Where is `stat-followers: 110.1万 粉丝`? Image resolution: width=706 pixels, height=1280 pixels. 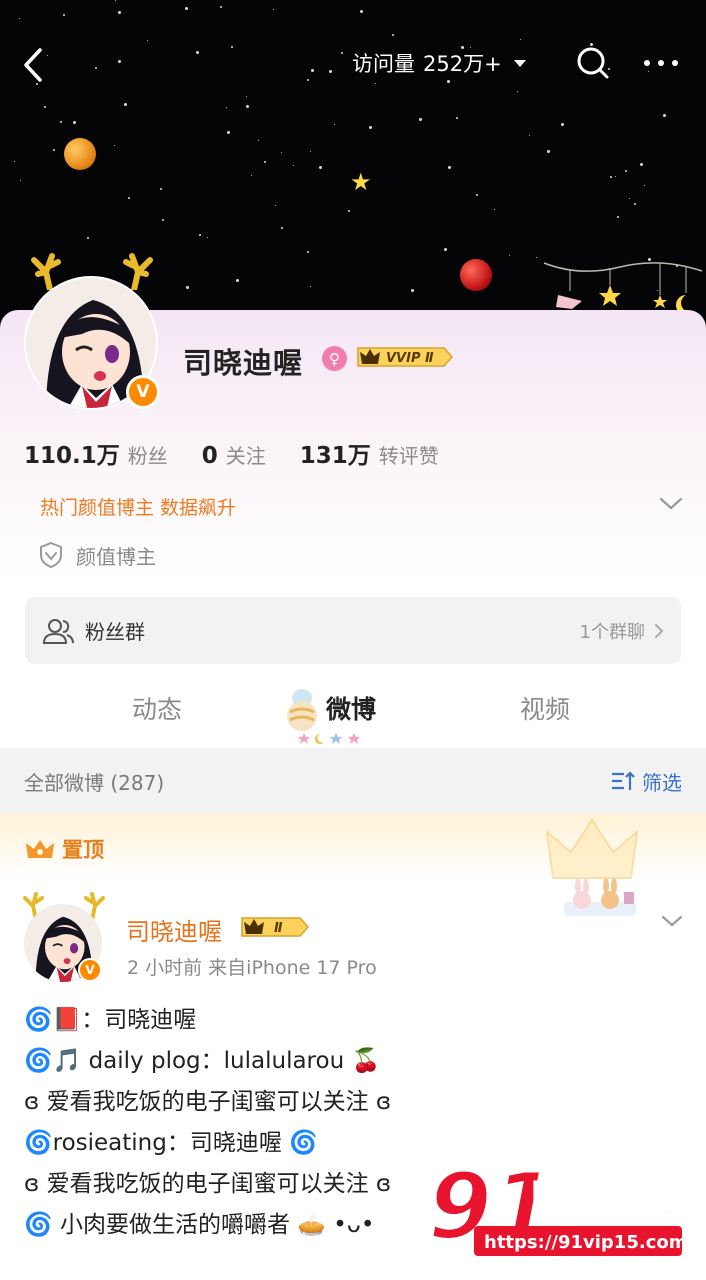
stat-followers: 110.1万 粉丝 is located at coordinates (96, 453).